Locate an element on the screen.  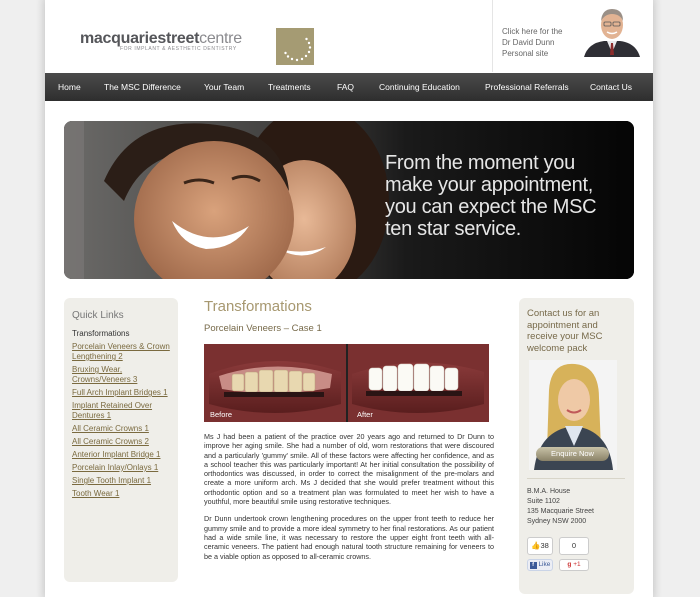
receptionist-photo: Enquire Now is located at coordinates (573, 415).